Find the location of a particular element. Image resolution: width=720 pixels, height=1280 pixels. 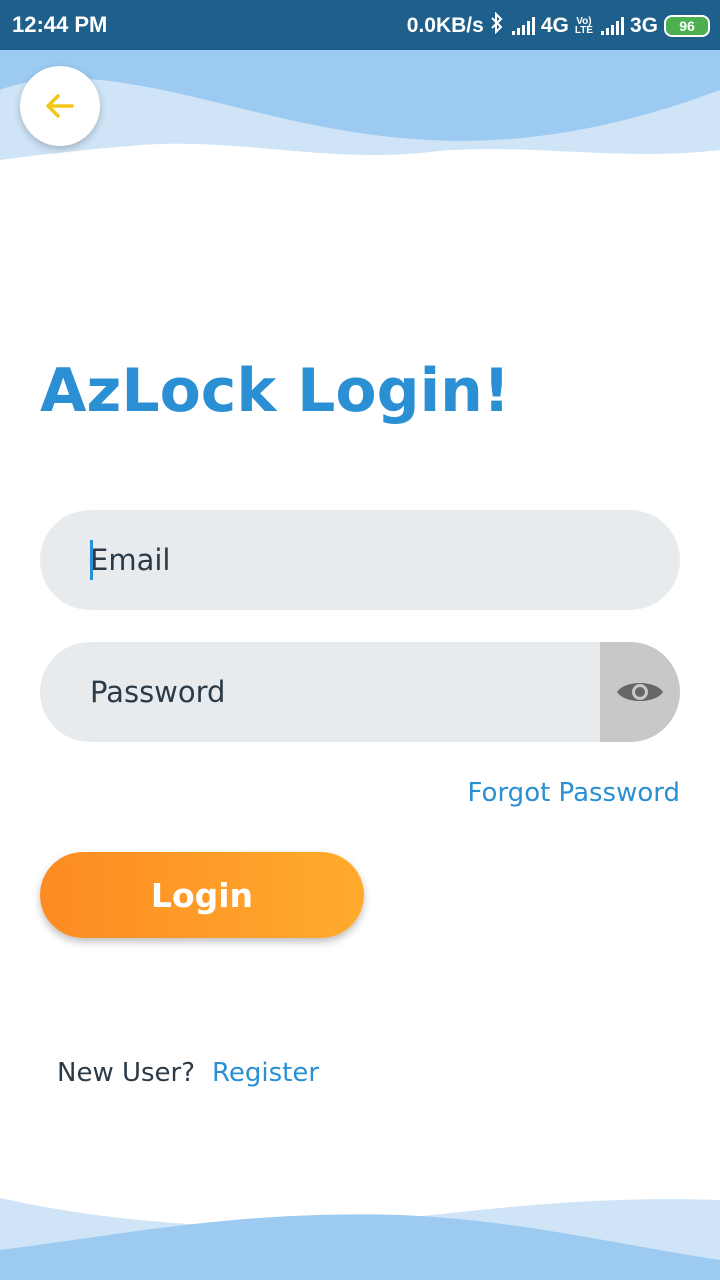

password-visibility-toggle is located at coordinates (640, 692).